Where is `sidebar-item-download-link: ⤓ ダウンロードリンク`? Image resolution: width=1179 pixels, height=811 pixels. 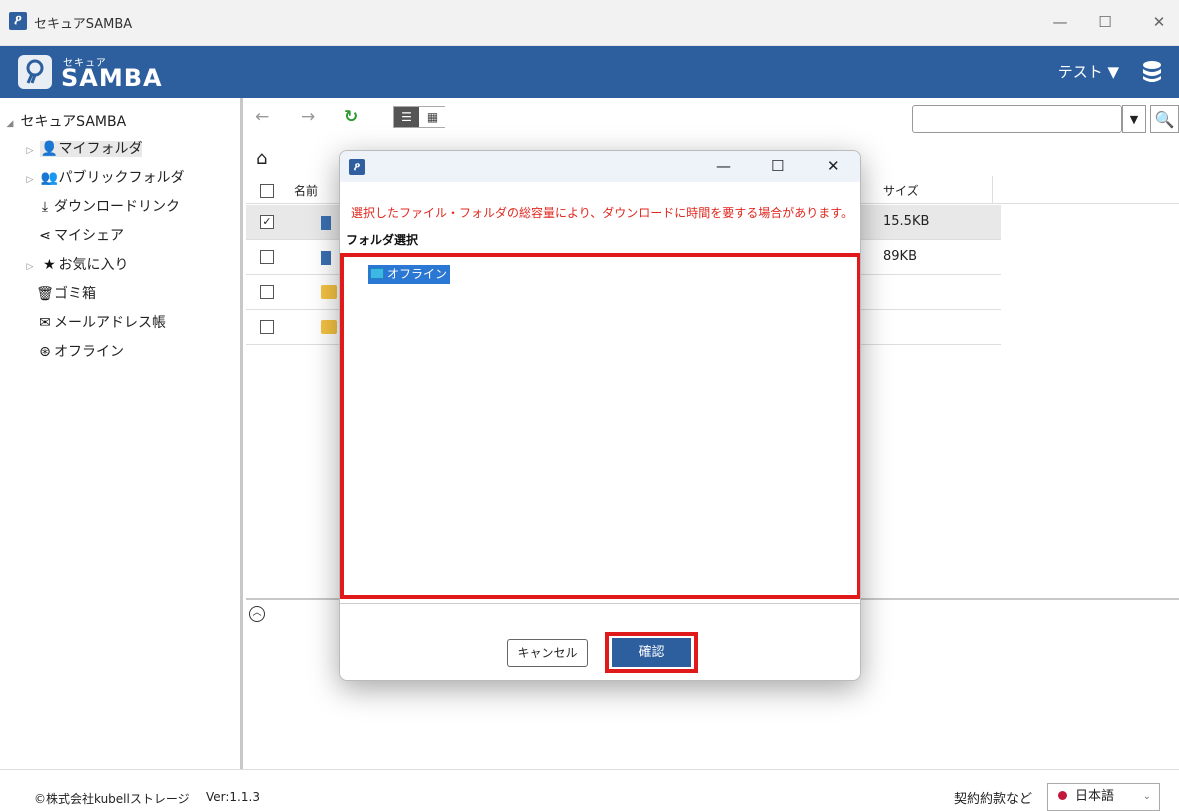 sidebar-item-download-link: ⤓ ダウンロードリンク is located at coordinates (108, 207).